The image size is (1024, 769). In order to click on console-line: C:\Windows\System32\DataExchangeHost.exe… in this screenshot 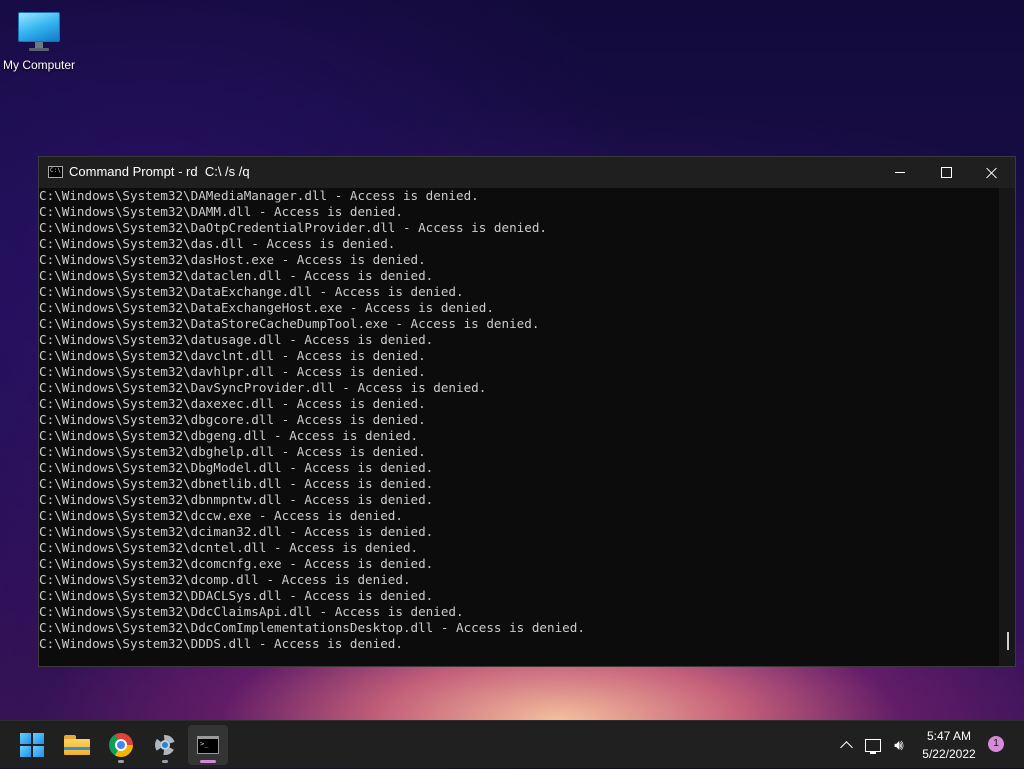, I will do `click(266, 307)`.